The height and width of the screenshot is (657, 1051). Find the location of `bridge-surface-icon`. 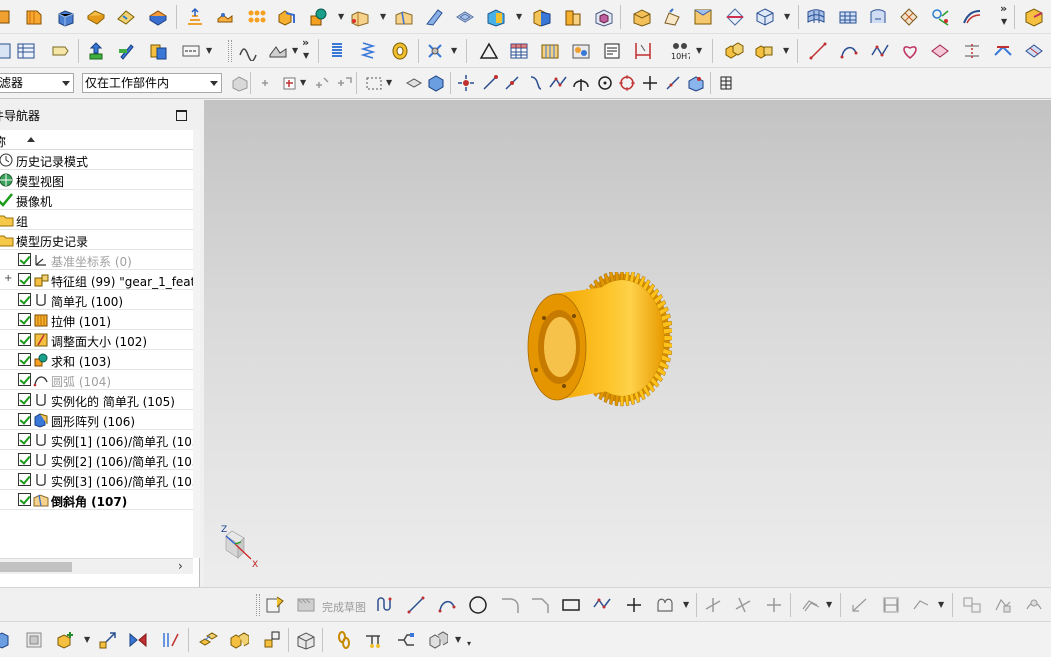

bridge-surface-icon is located at coordinates (972, 17).